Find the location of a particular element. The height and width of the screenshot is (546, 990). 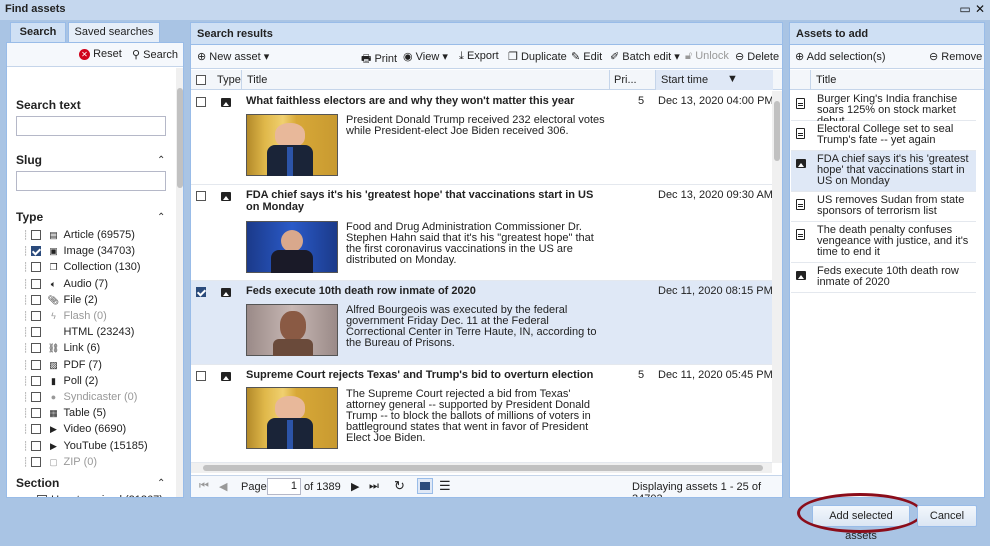

page-total: of 1389 is located at coordinates (322, 487).